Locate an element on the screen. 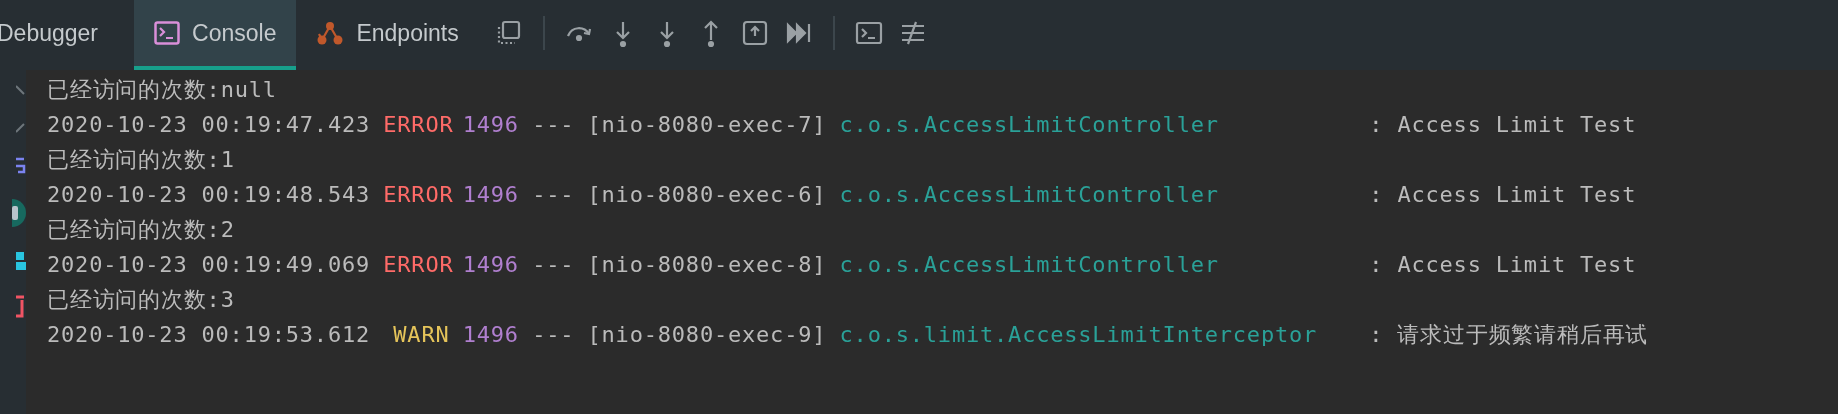 The height and width of the screenshot is (414, 1838). tab: Console is located at coordinates (215, 35).